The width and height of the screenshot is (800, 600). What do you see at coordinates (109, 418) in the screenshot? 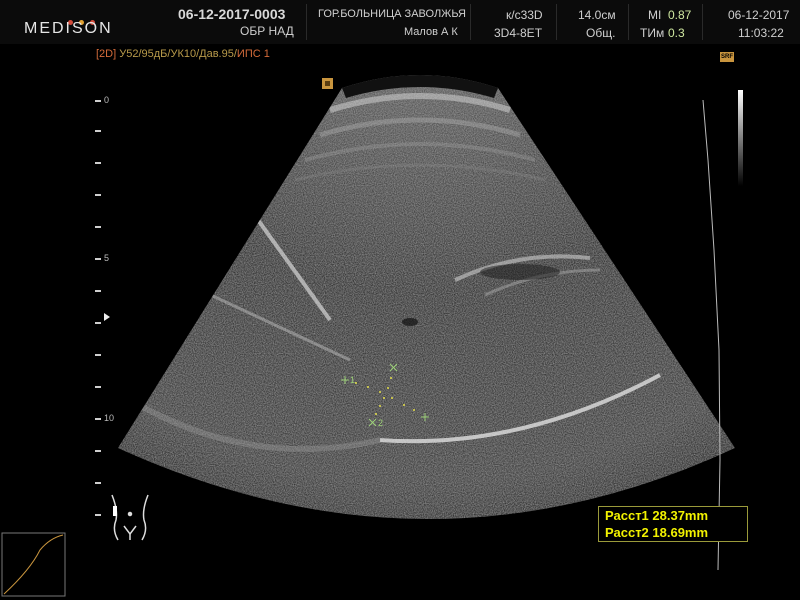
I see `depth-label-10: 10` at bounding box center [109, 418].